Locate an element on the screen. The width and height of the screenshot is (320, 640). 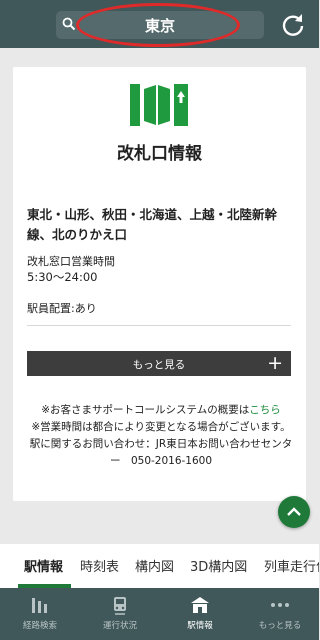
nav-more: もっと見る is located at coordinates (280, 614).